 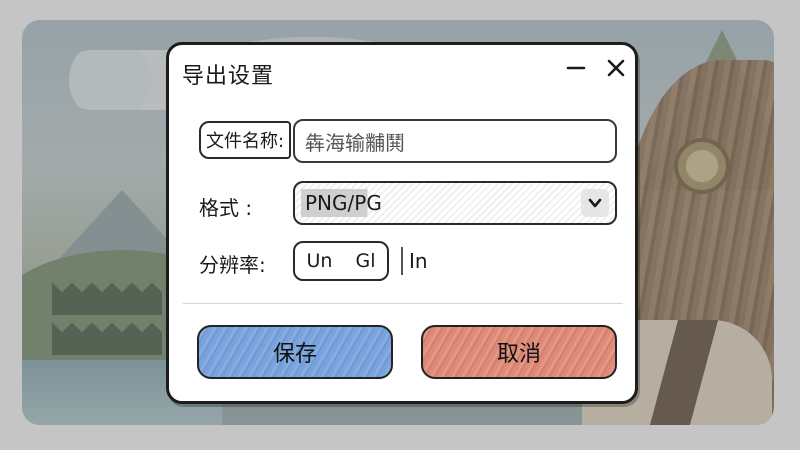 What do you see at coordinates (519, 352) in the screenshot?
I see `cancel-button: 取消` at bounding box center [519, 352].